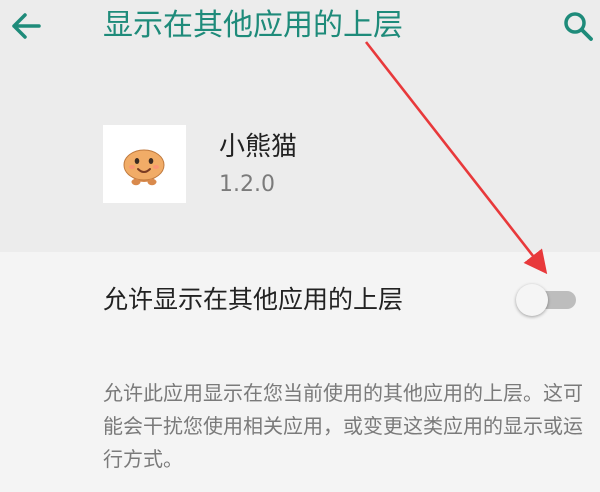 This screenshot has height=492, width=600. Describe the element at coordinates (144, 167) in the screenshot. I see `app-face-icon` at that location.